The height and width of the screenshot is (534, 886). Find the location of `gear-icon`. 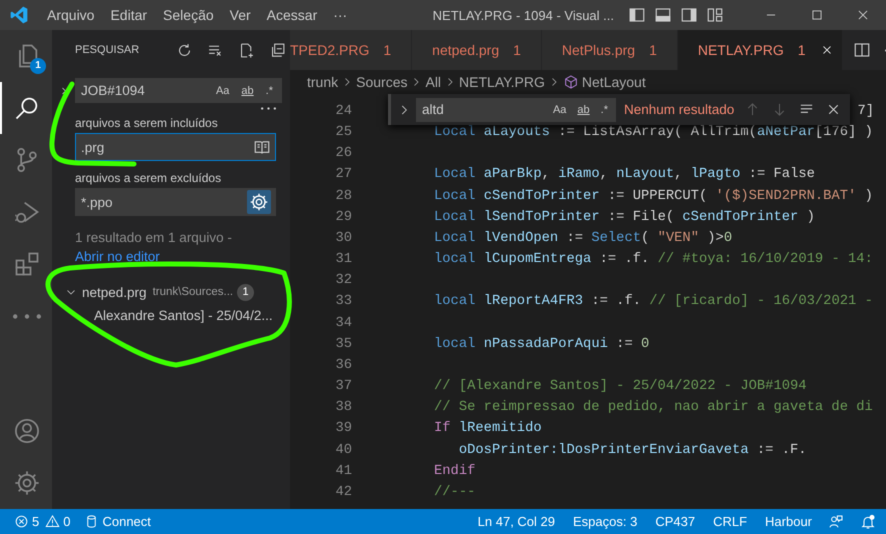

gear-icon is located at coordinates (259, 202).